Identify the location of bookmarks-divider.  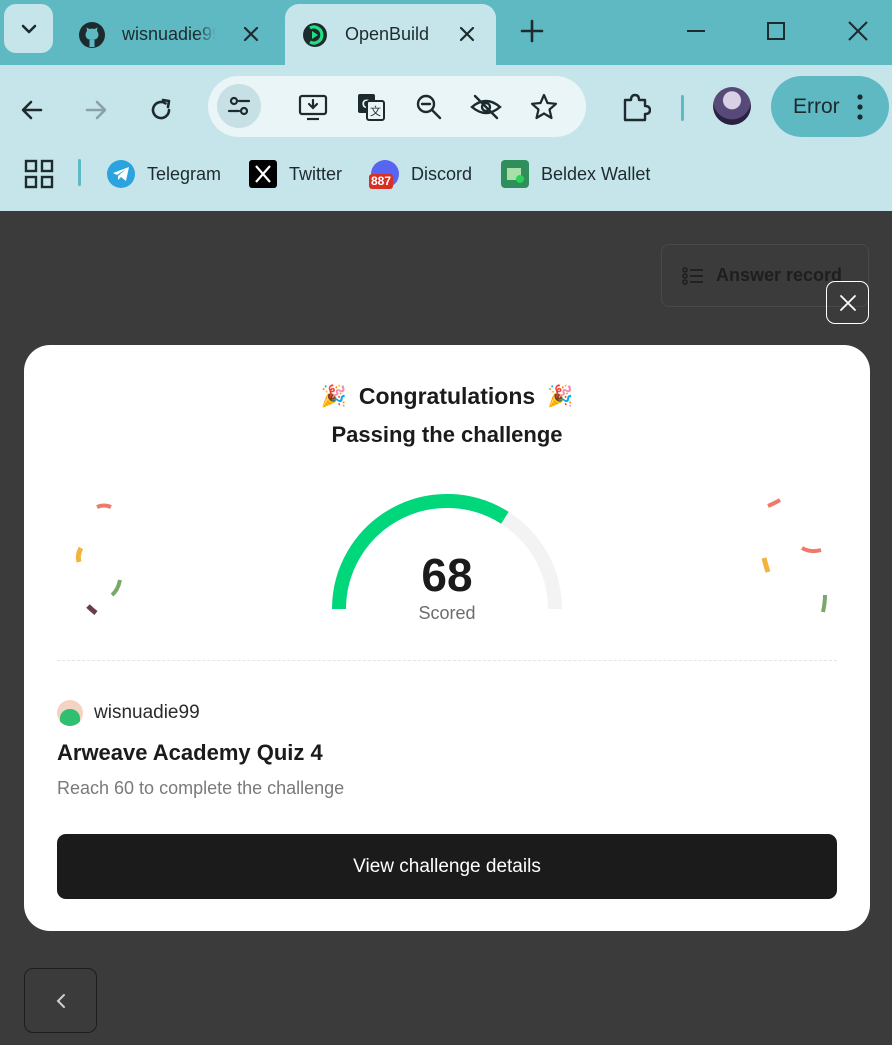
(79, 172).